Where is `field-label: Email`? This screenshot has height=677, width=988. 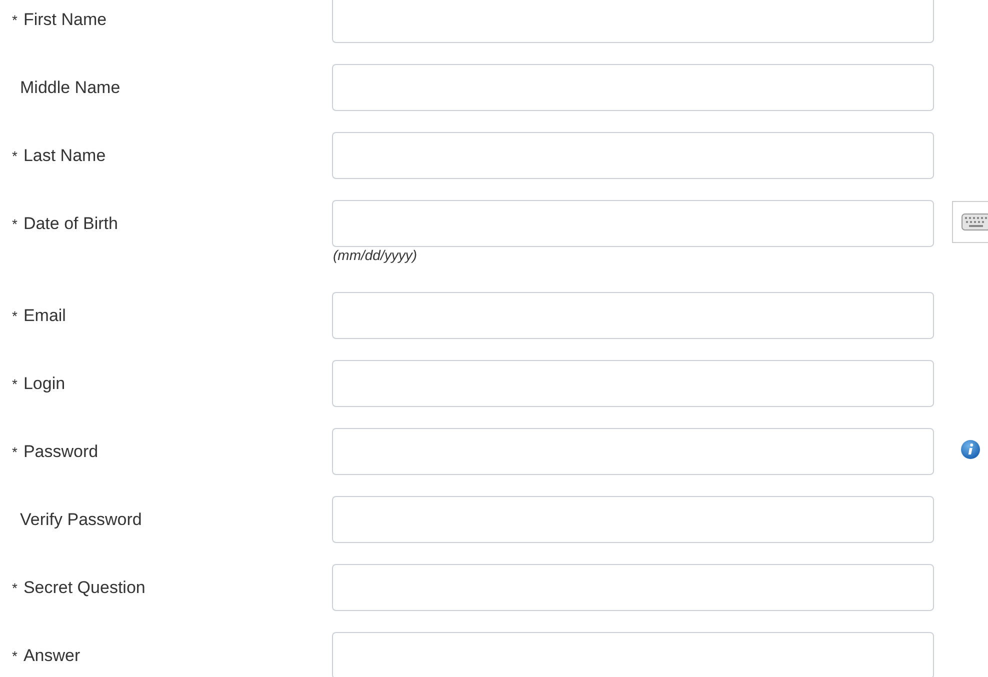 field-label: Email is located at coordinates (44, 316).